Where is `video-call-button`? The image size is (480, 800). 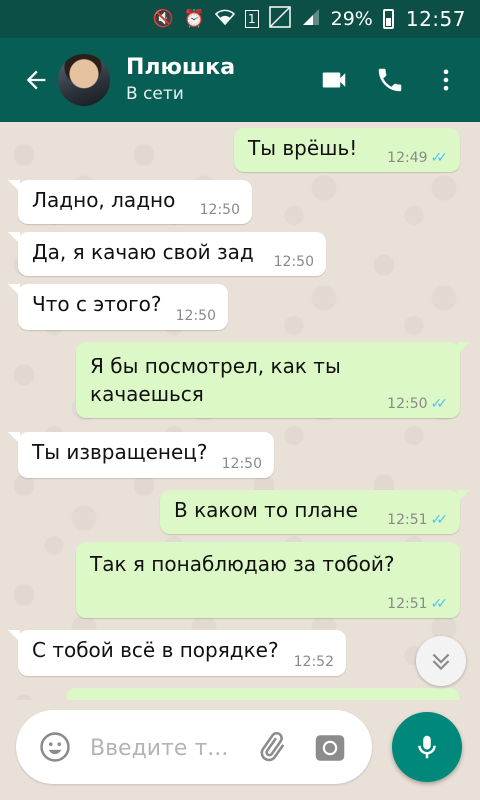
video-call-button is located at coordinates (334, 80).